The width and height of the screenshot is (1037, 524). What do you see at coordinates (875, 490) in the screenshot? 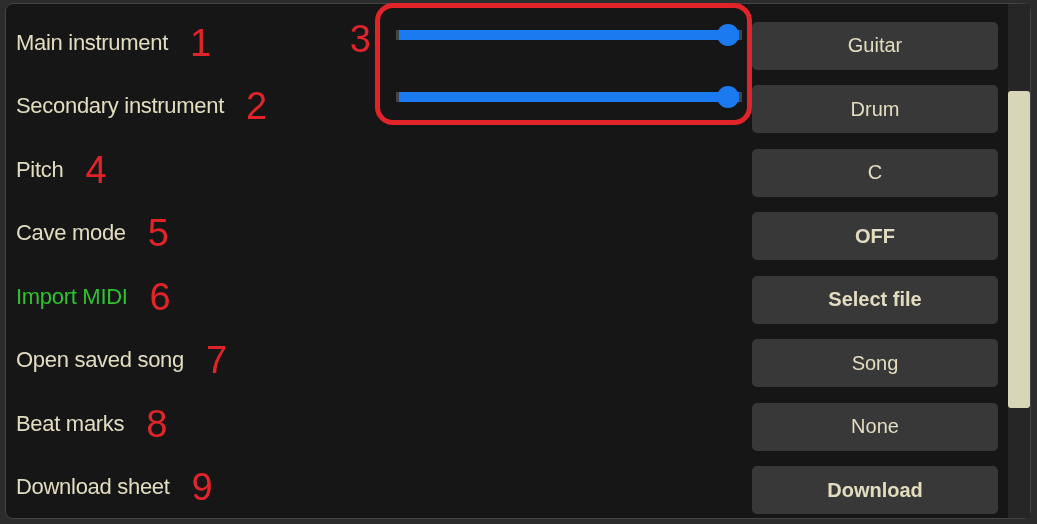
I see `option-button: Download` at bounding box center [875, 490].